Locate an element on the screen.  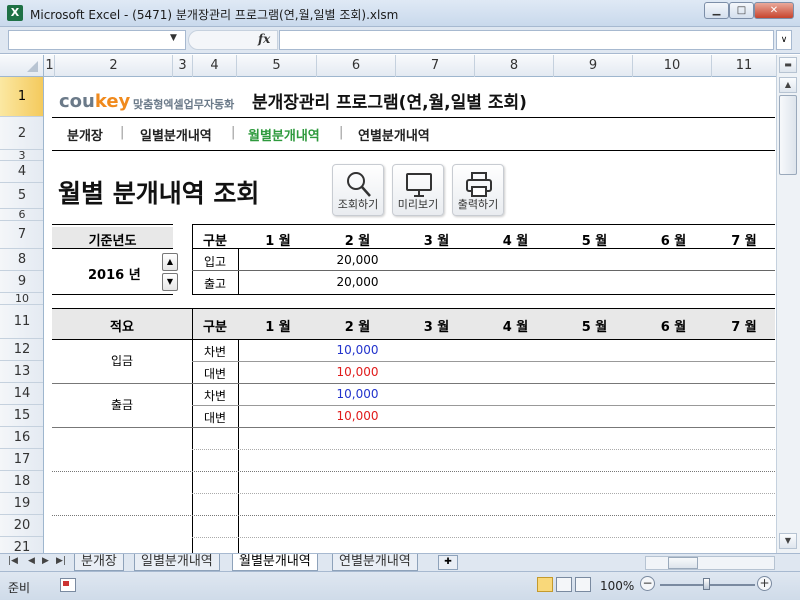
row-header: 3 is located at coordinates (21, 155).